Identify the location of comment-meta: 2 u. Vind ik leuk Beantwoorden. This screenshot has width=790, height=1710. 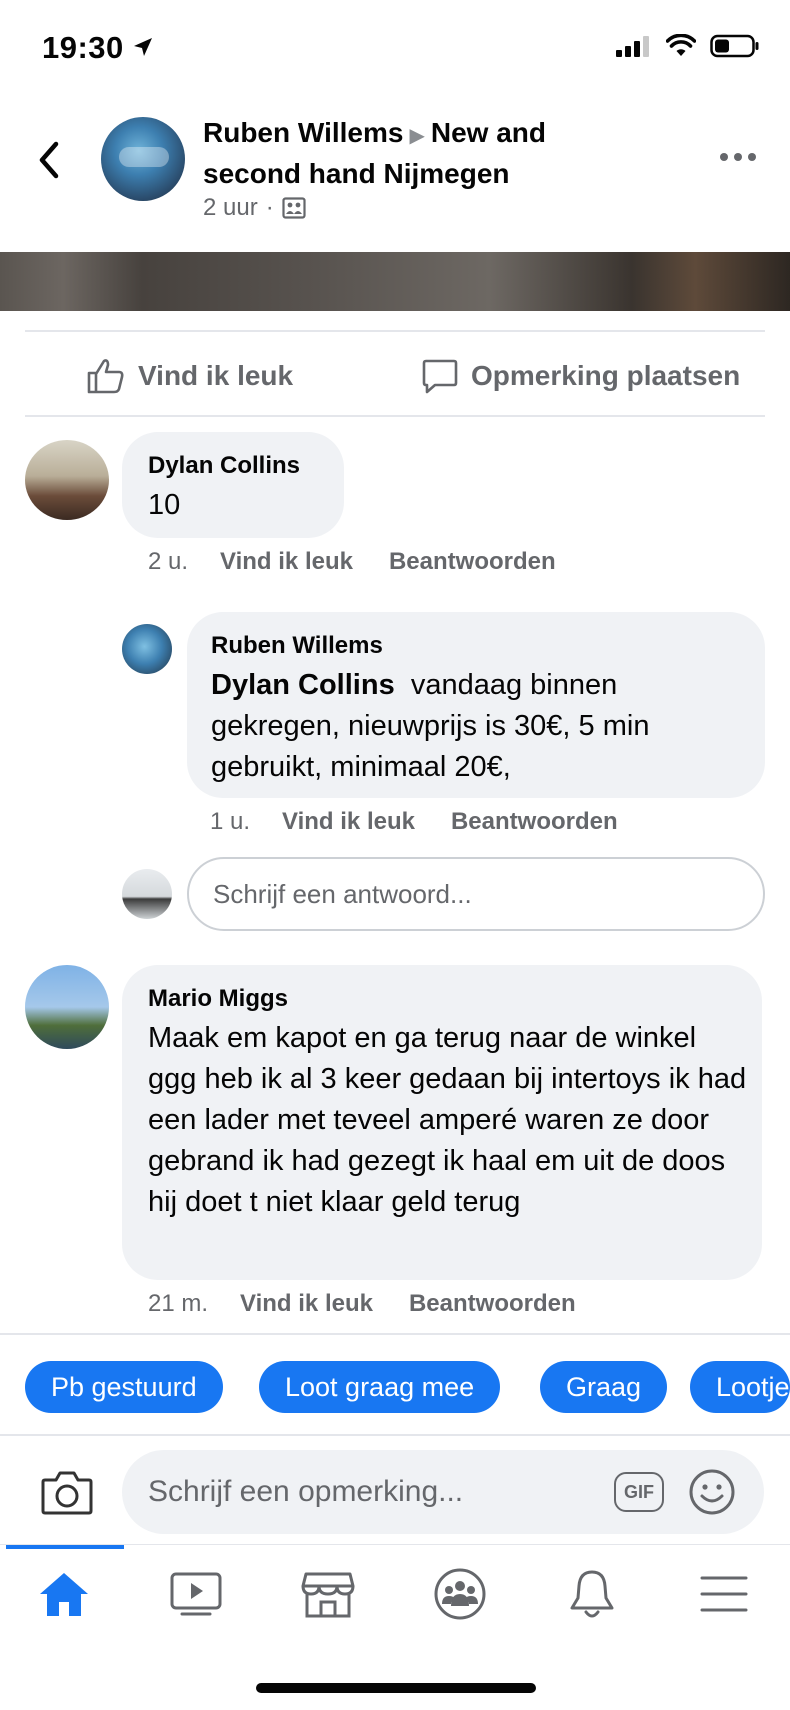
(352, 562).